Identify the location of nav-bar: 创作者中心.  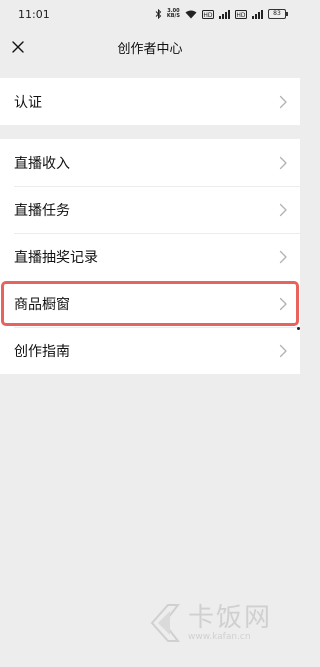
(150, 47).